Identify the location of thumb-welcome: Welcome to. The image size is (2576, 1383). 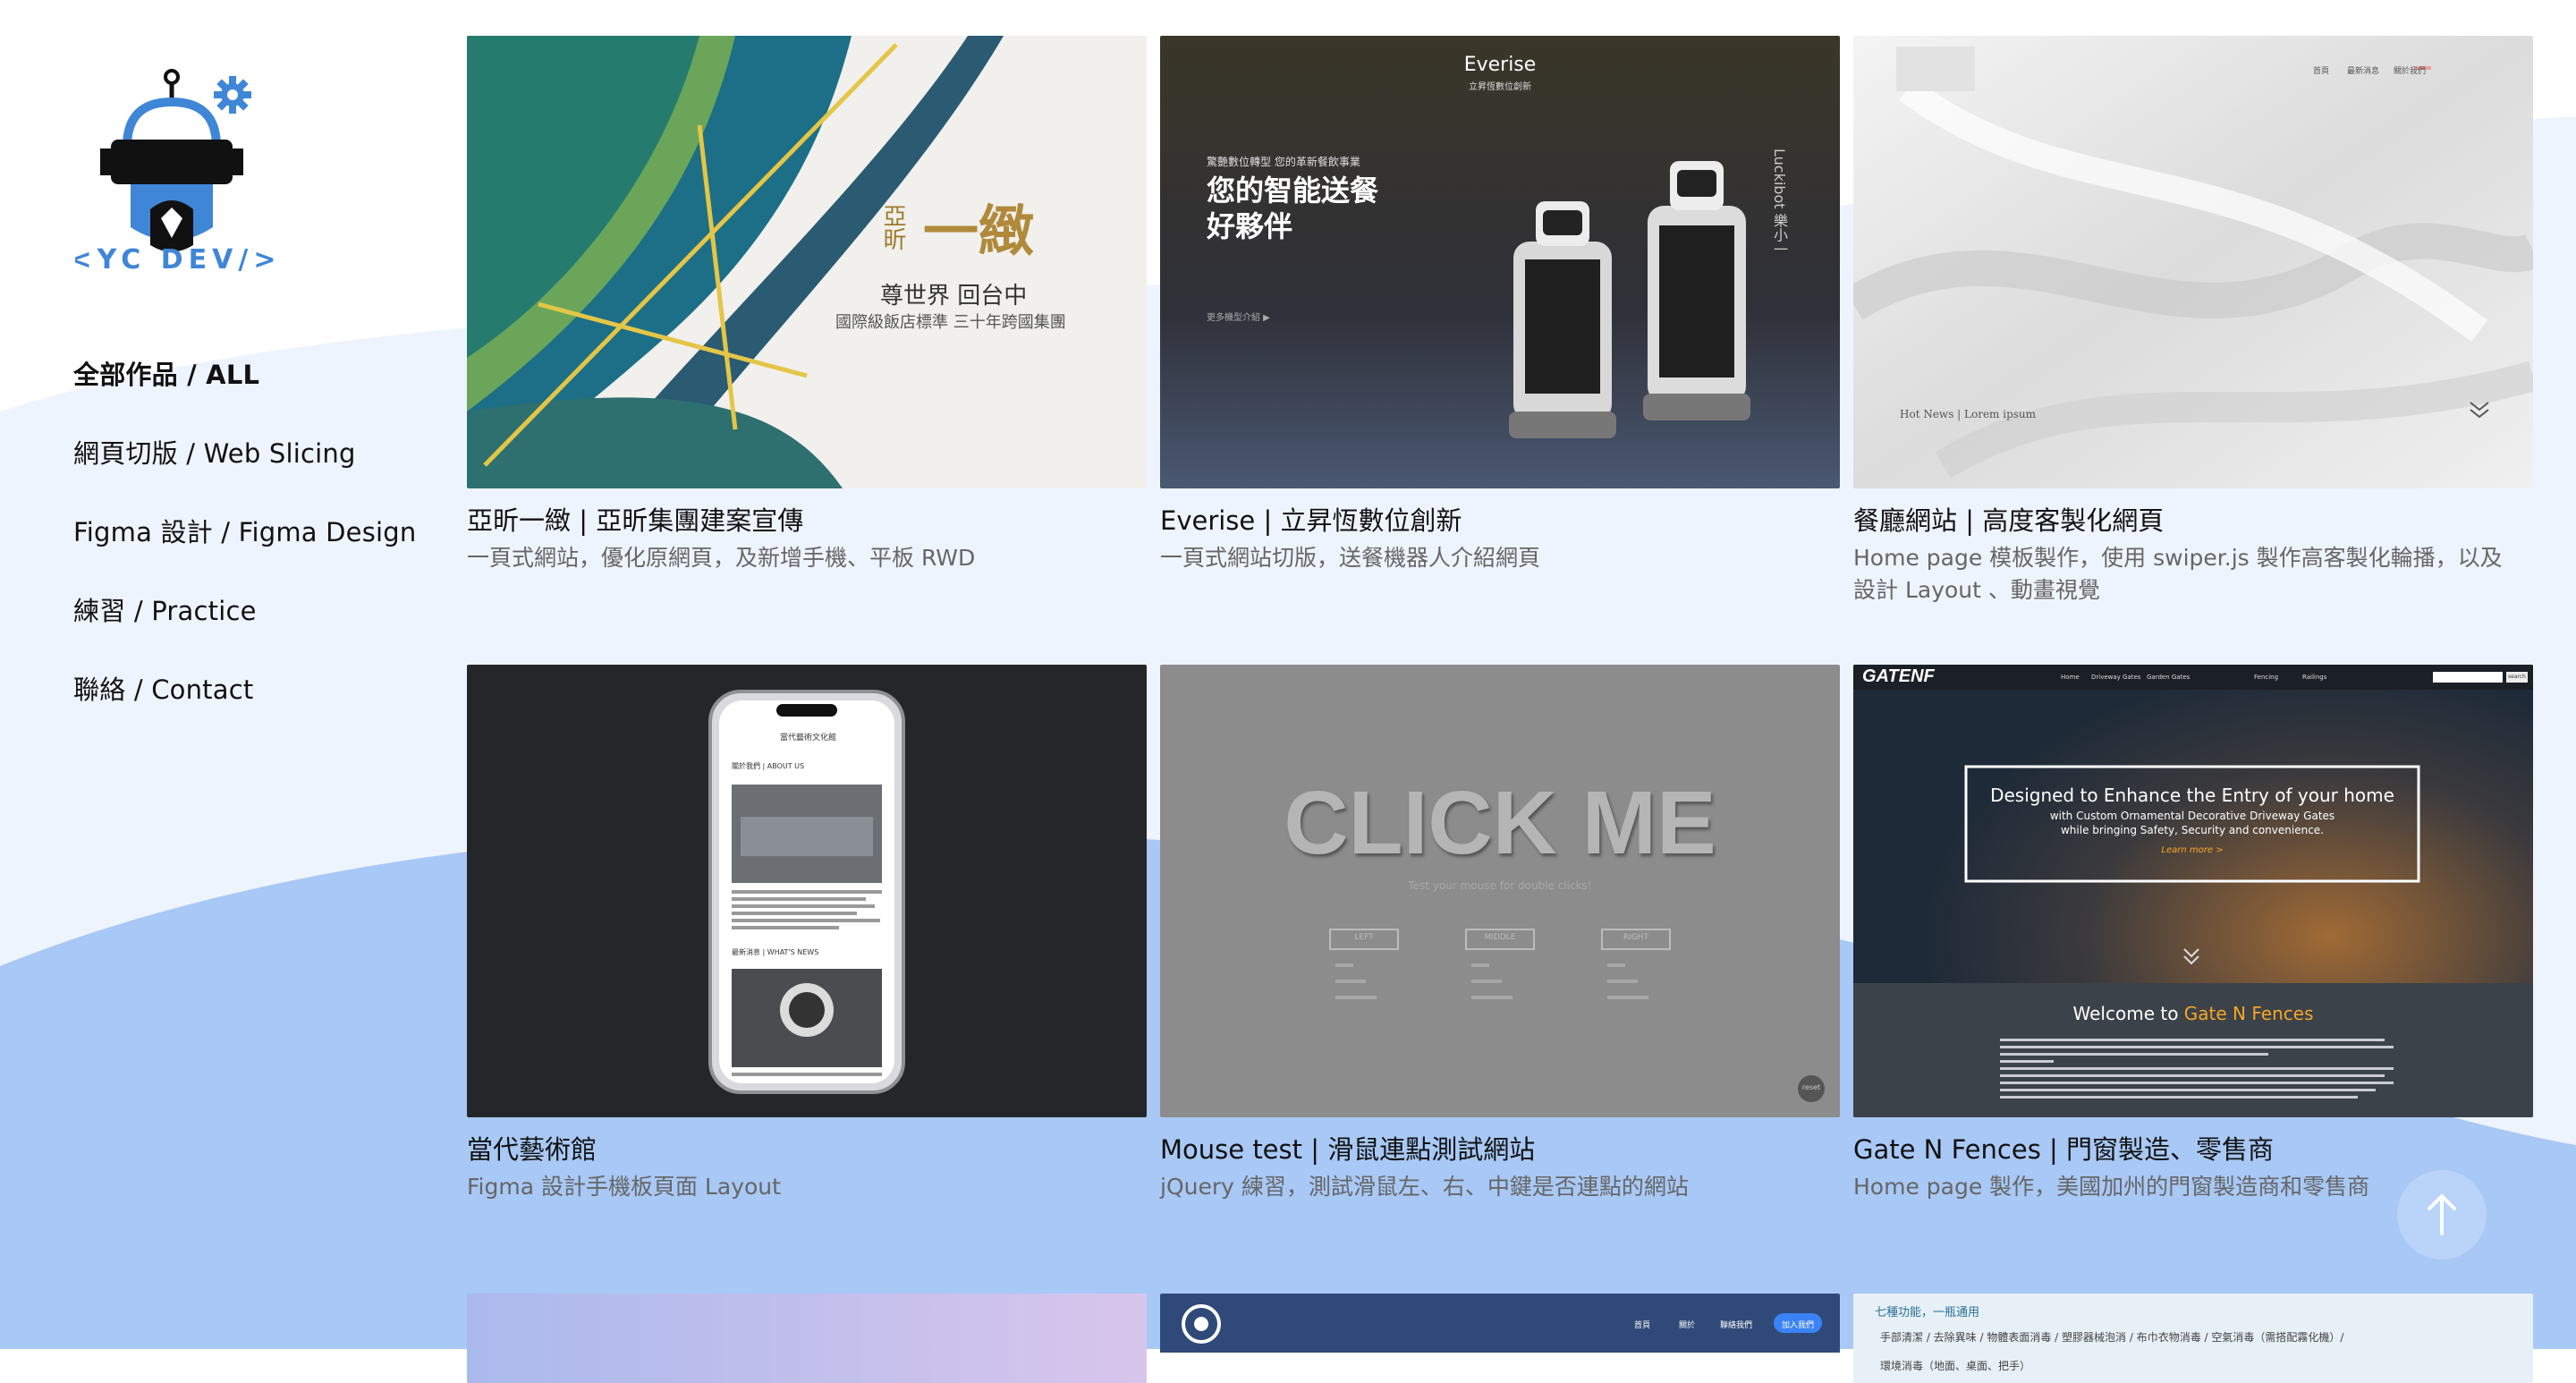
(2128, 1014).